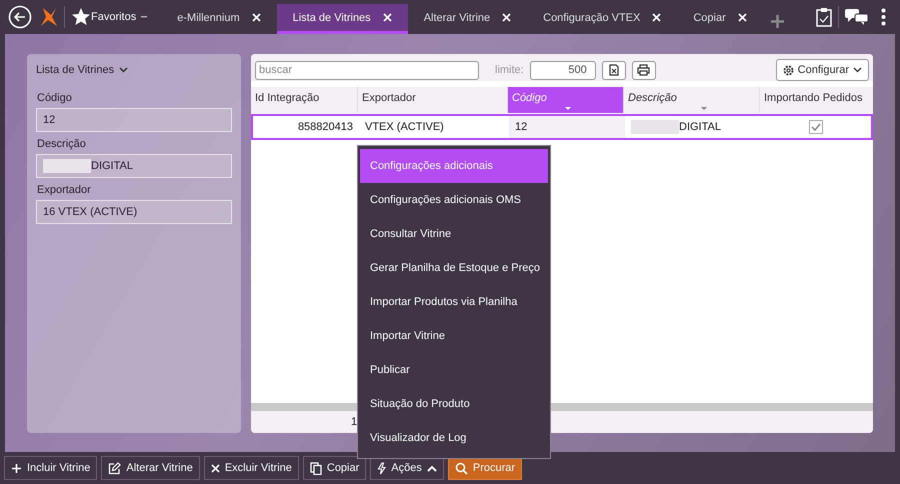  Describe the element at coordinates (454, 438) in the screenshot. I see `menu-item: Visualizador de Log` at that location.